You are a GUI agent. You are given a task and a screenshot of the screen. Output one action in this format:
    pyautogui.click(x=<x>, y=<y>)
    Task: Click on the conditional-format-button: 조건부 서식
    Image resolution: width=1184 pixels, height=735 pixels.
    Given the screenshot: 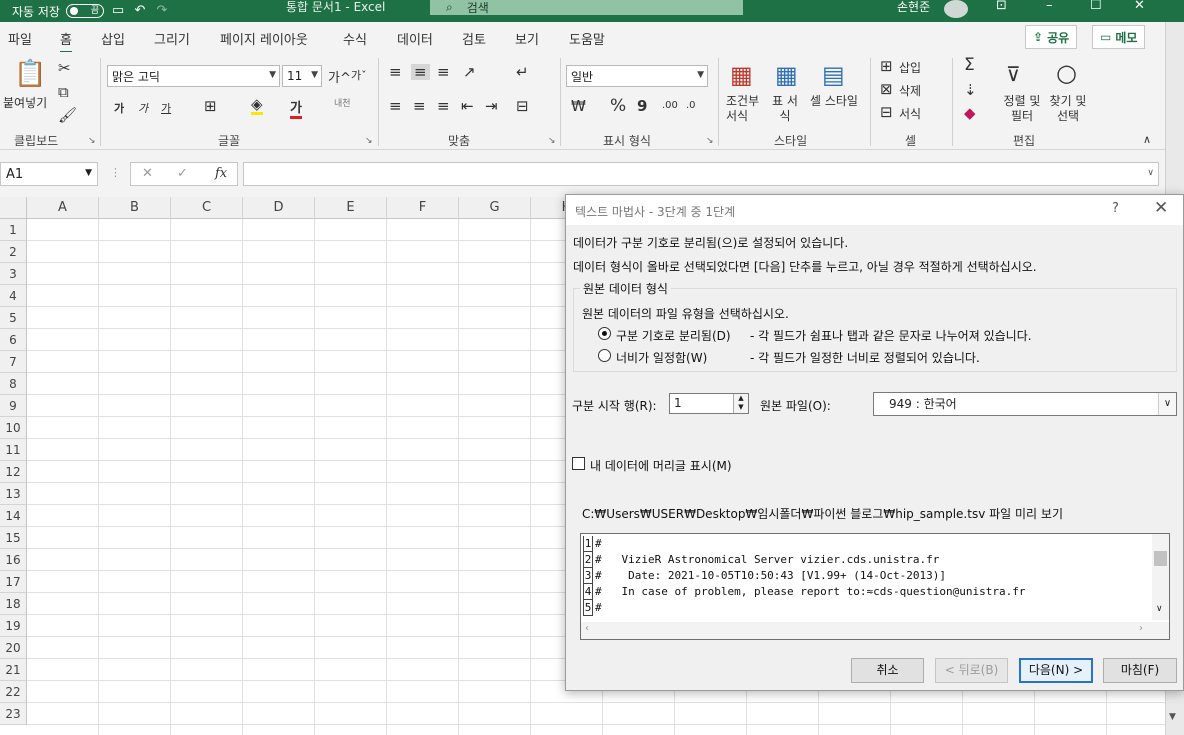 What is the action you would take?
    pyautogui.click(x=746, y=109)
    